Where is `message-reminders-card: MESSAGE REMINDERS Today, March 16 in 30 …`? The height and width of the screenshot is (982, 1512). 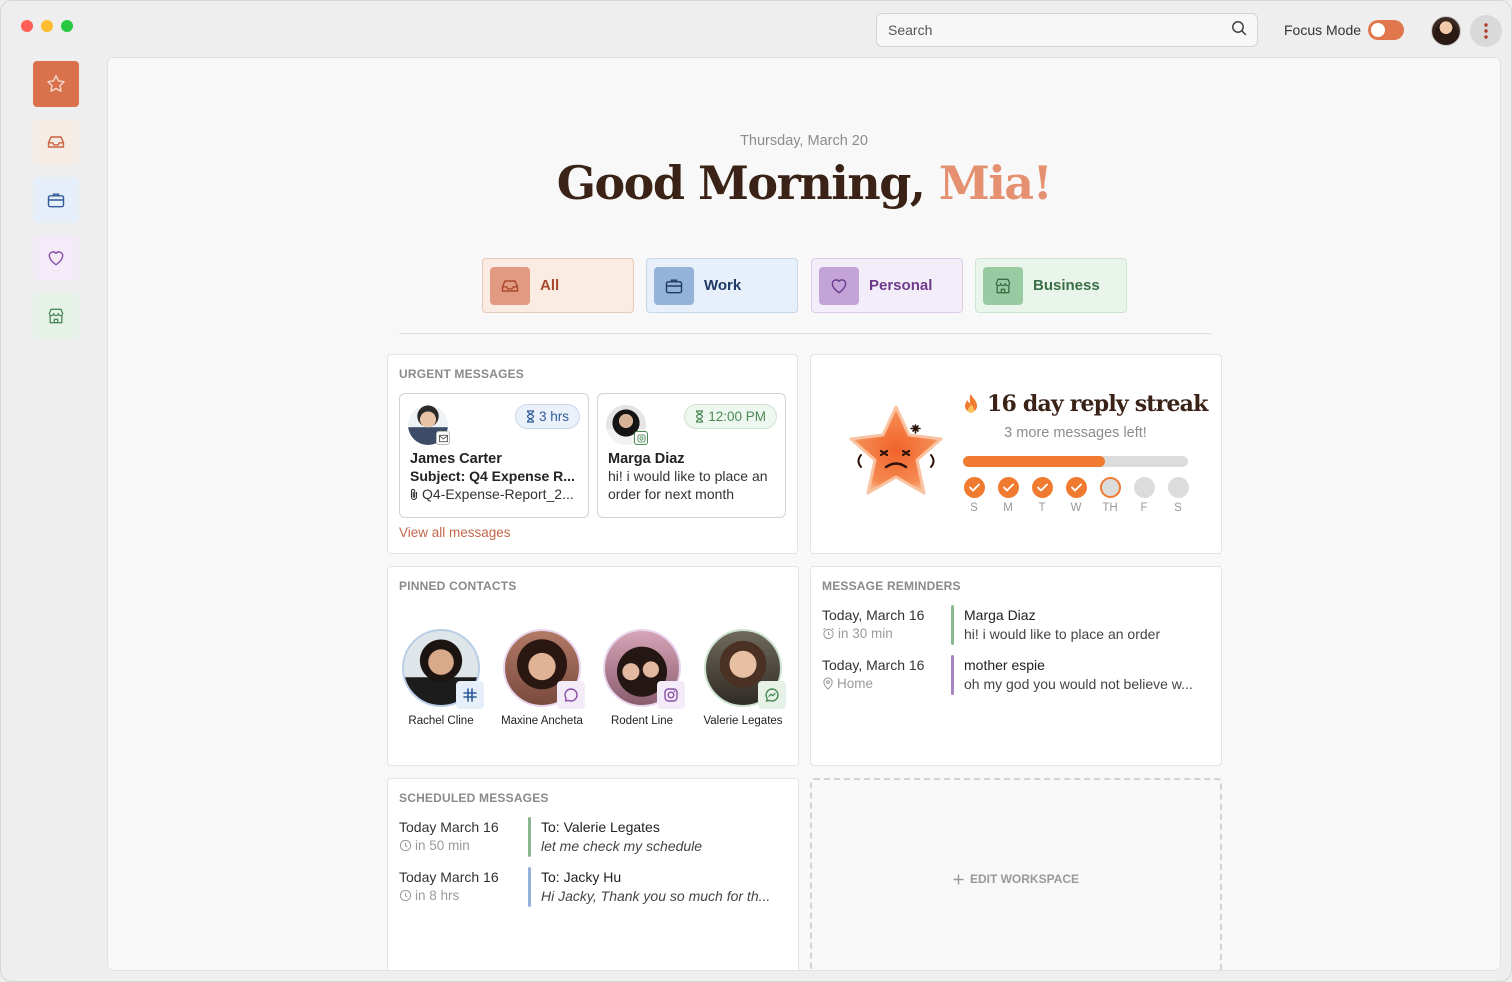
message-reminders-card: MESSAGE REMINDERS Today, March 16 in 30 … is located at coordinates (1016, 666).